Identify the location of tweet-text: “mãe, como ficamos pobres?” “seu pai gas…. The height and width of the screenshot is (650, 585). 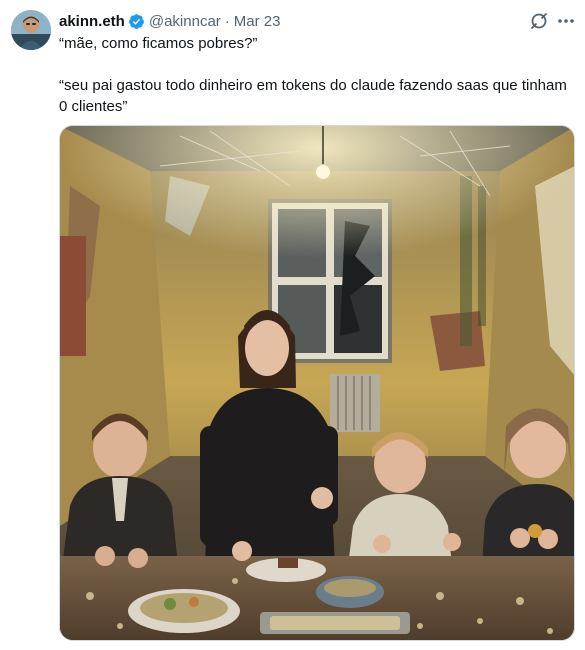
(316, 75).